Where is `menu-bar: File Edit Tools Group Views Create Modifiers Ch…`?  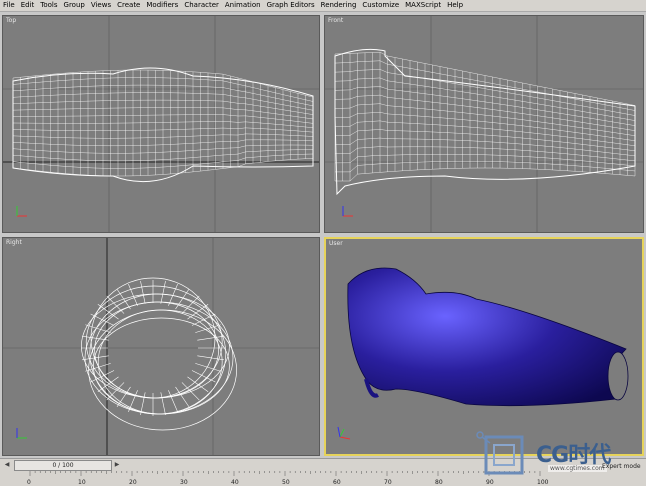 menu-bar: File Edit Tools Group Views Create Modifiers Ch… is located at coordinates (323, 6).